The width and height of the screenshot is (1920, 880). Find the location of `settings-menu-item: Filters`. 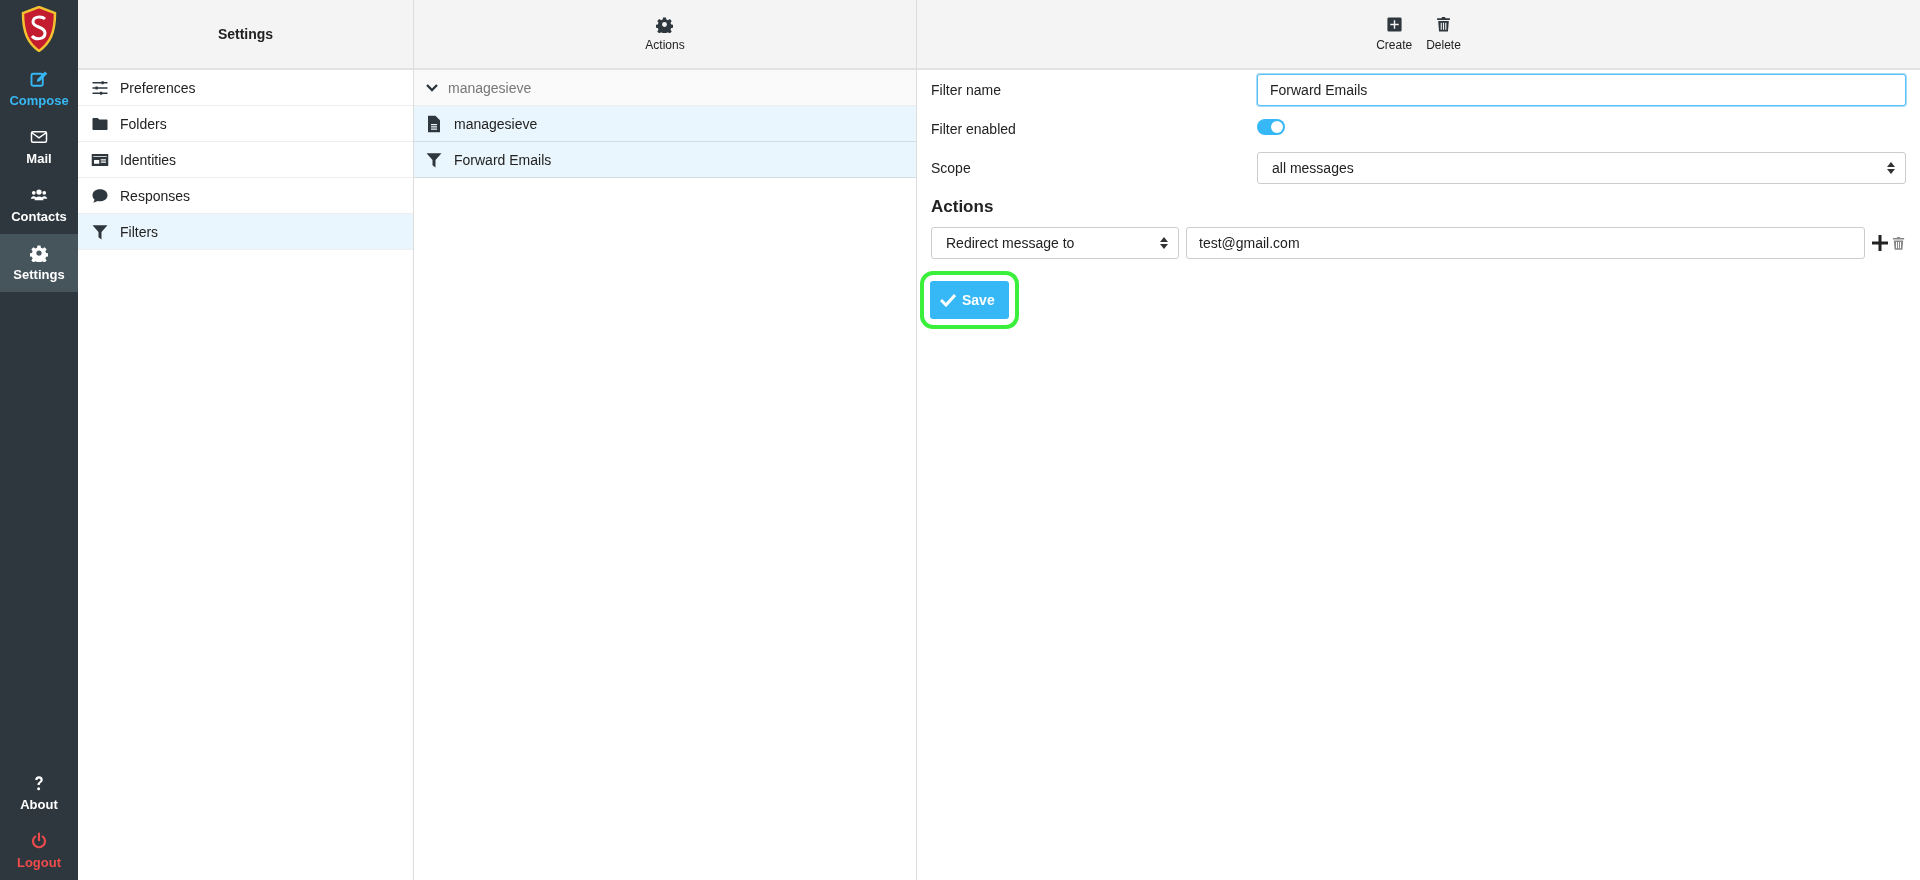

settings-menu-item: Filters is located at coordinates (245, 232).